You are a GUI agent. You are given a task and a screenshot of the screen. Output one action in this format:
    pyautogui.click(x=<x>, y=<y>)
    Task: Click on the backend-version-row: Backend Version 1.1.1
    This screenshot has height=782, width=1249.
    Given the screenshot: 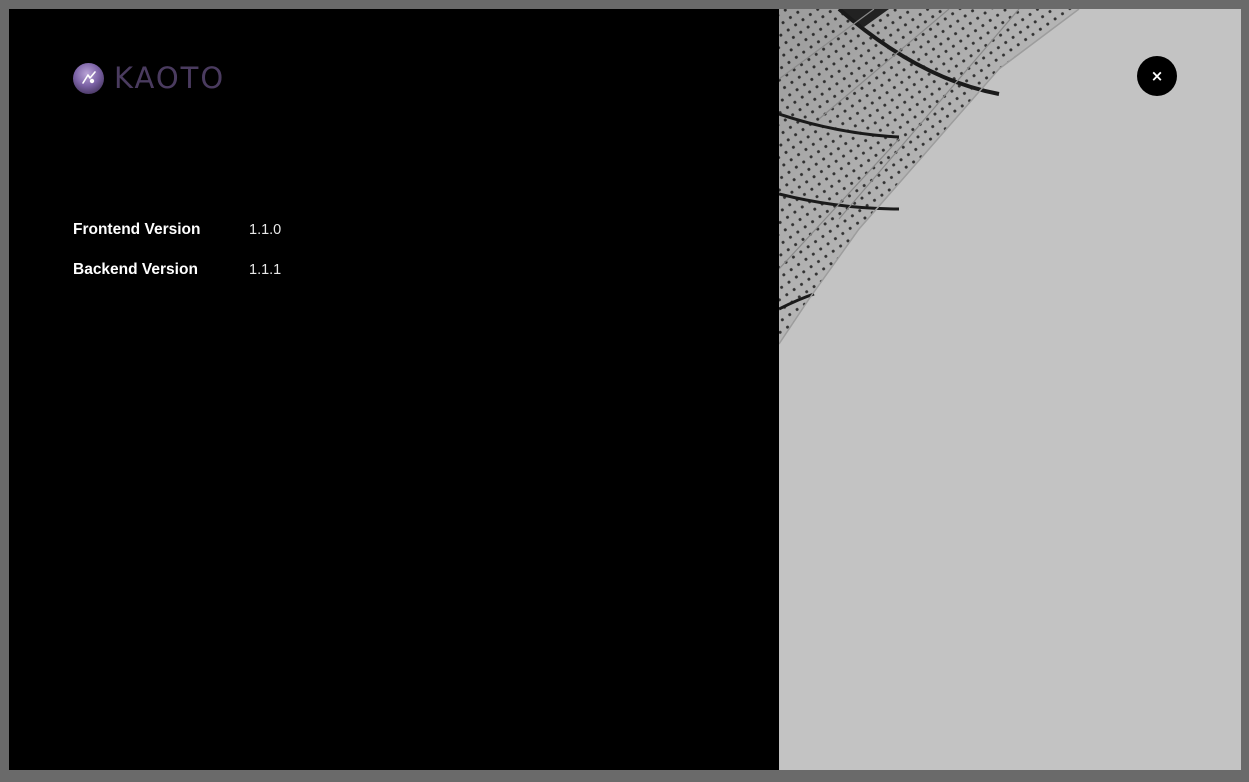 What is the action you would take?
    pyautogui.click(x=177, y=270)
    